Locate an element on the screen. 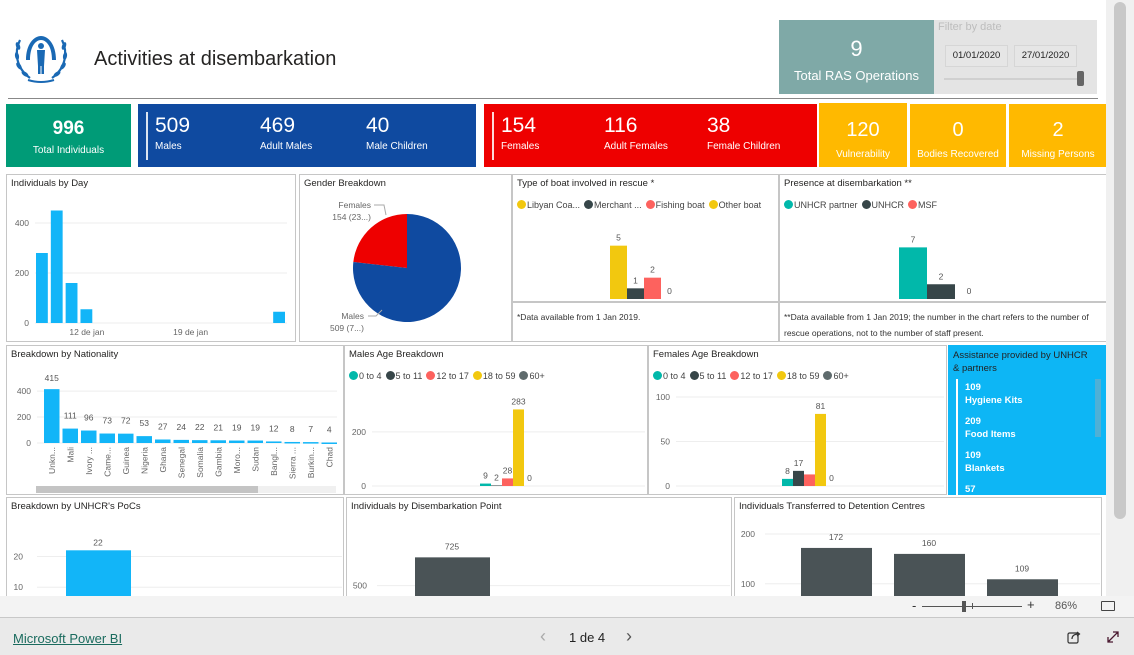  missing-persons-label: Missing Persons is located at coordinates (1058, 154).